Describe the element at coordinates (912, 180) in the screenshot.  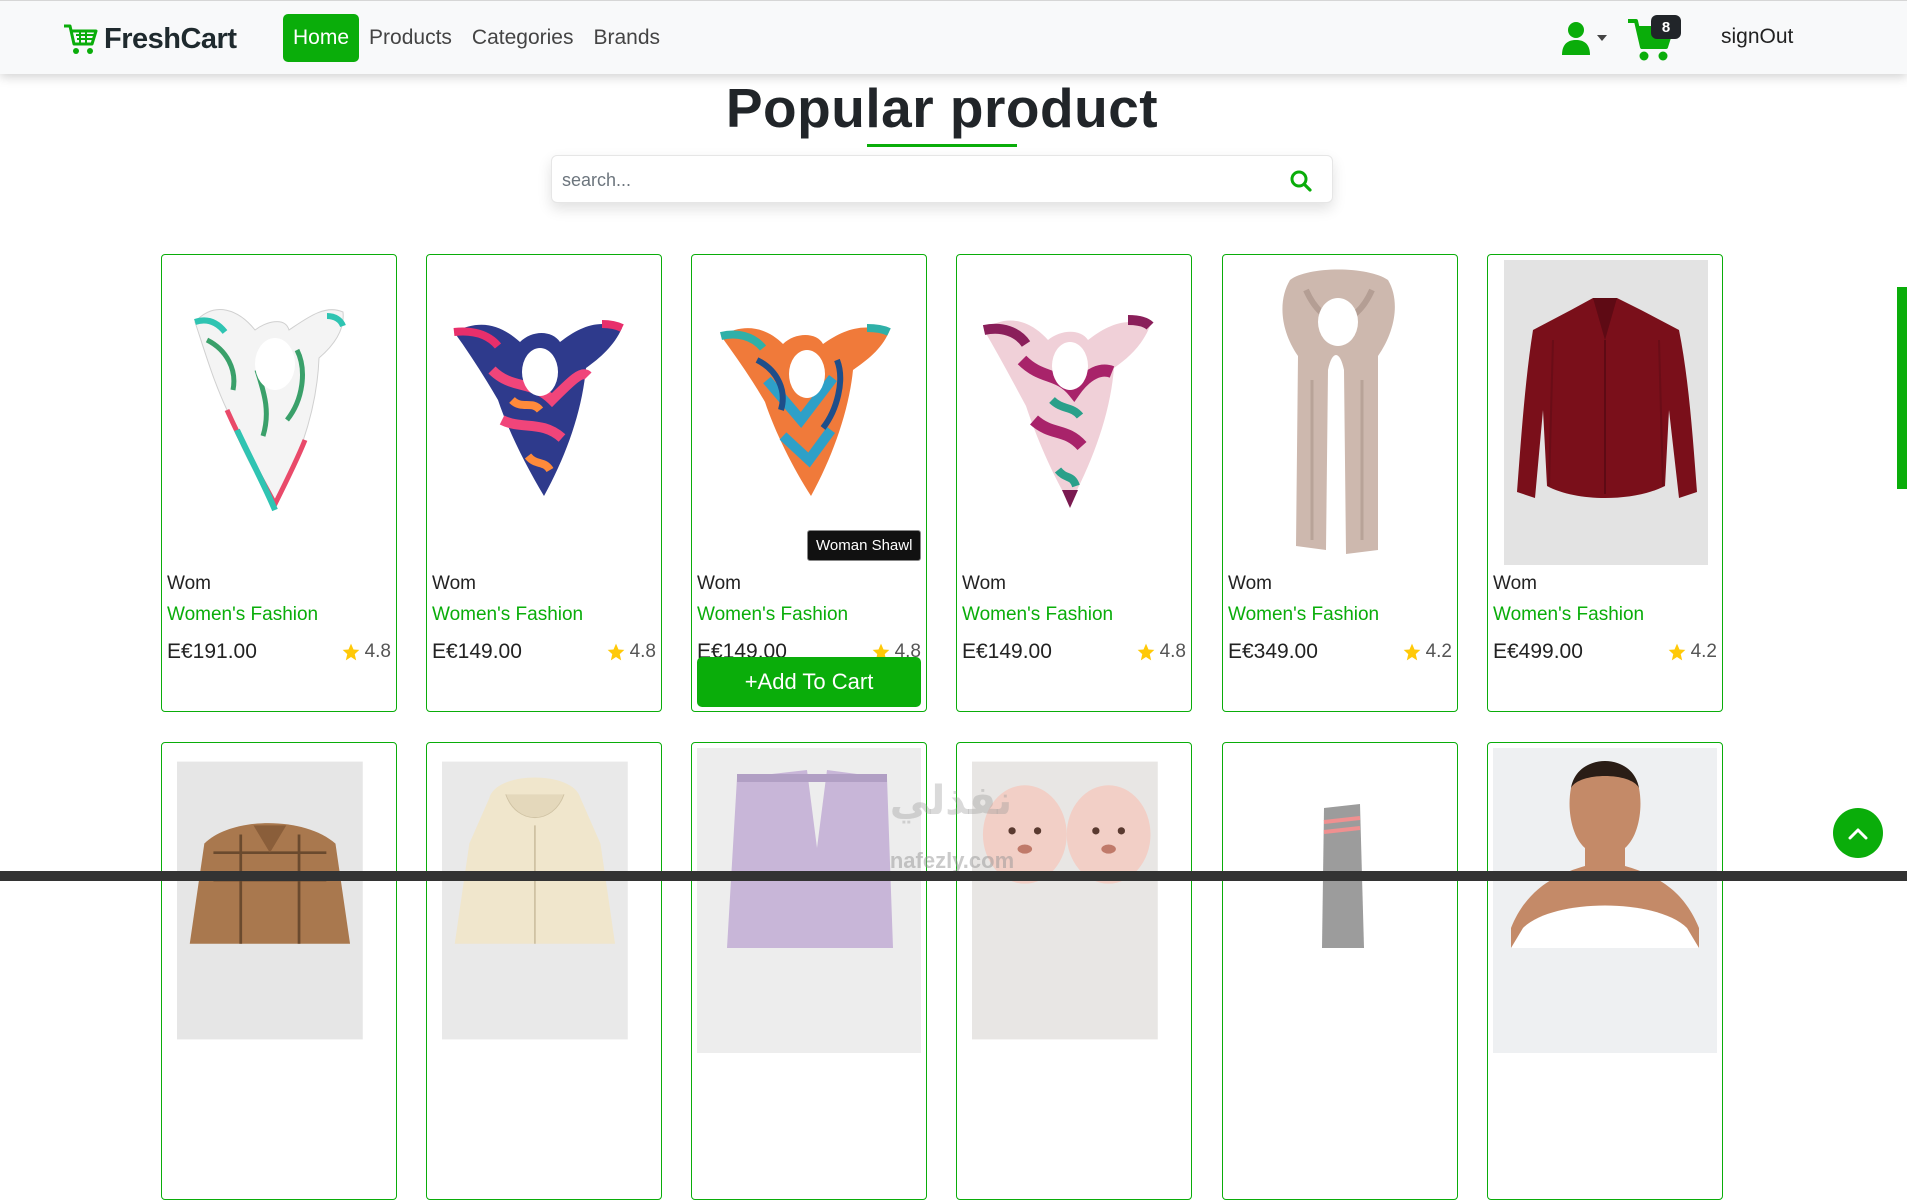
I see `search-input` at that location.